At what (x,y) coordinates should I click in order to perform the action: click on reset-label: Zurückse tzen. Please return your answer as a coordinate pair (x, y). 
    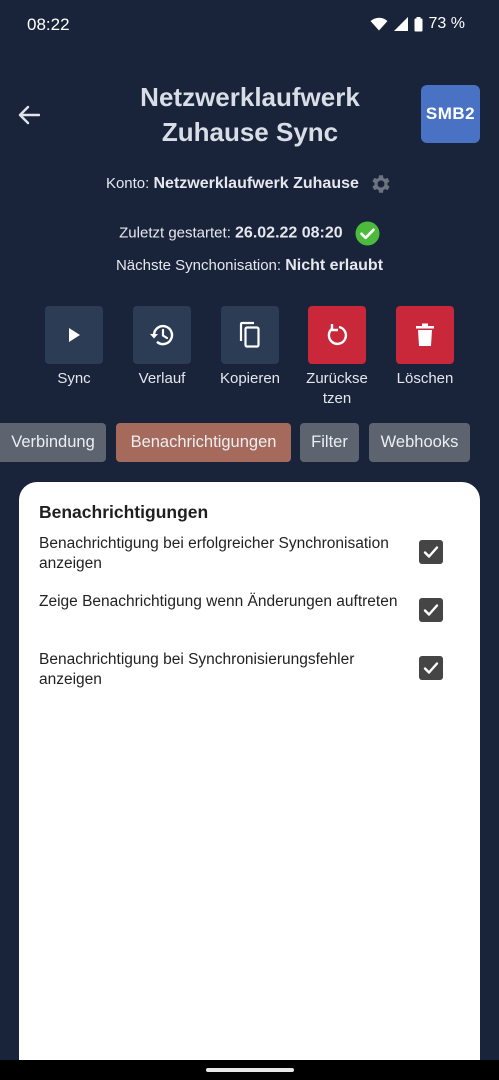
    Looking at the image, I should click on (337, 388).